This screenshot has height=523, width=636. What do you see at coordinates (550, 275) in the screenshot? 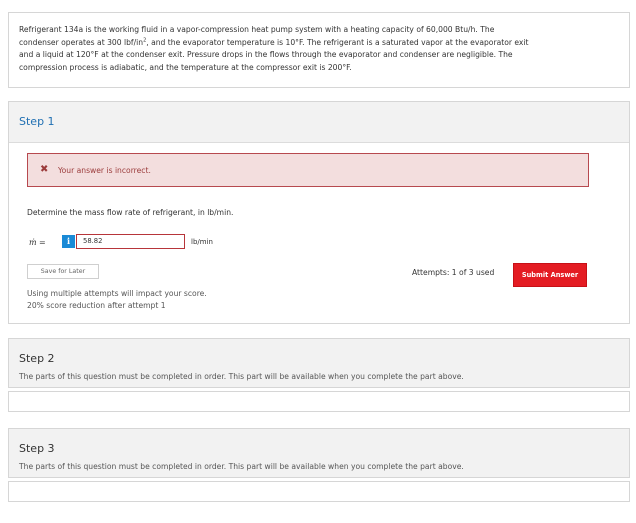
I see `submit-answer-button: Submit Answer` at bounding box center [550, 275].